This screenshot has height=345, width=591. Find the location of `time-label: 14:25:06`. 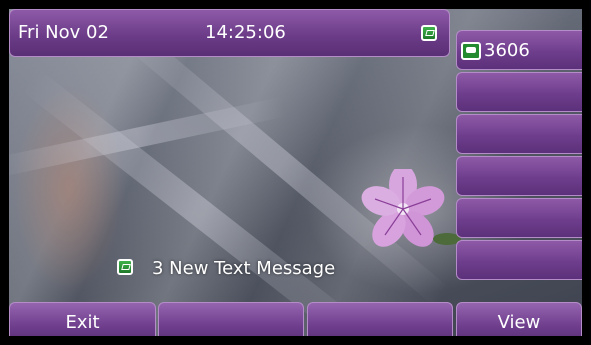

time-label: 14:25:06 is located at coordinates (245, 32).